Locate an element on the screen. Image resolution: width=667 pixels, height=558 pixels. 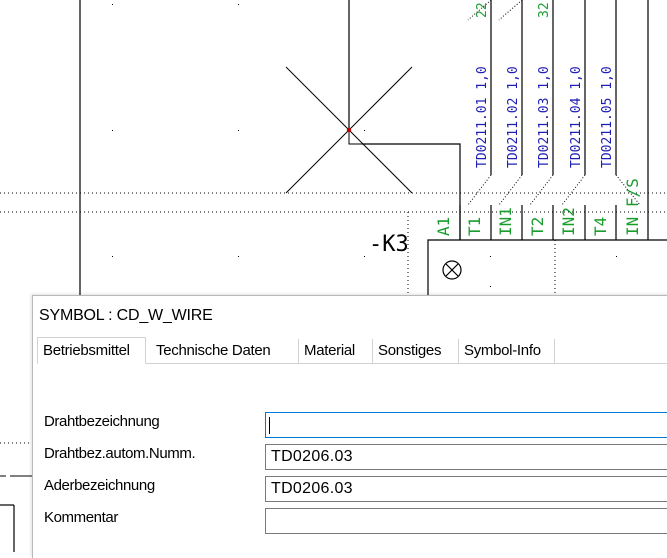
label-drahtbezeichnung: Drahtbezeichnung is located at coordinates (102, 421).